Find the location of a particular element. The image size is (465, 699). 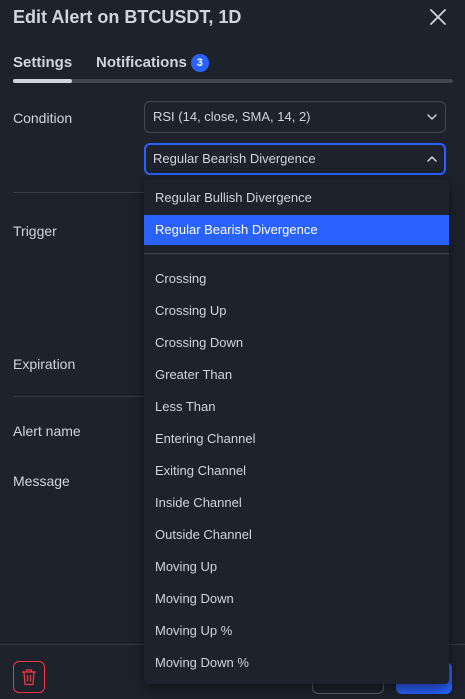

tab-settings-label: Settings is located at coordinates (43, 62).